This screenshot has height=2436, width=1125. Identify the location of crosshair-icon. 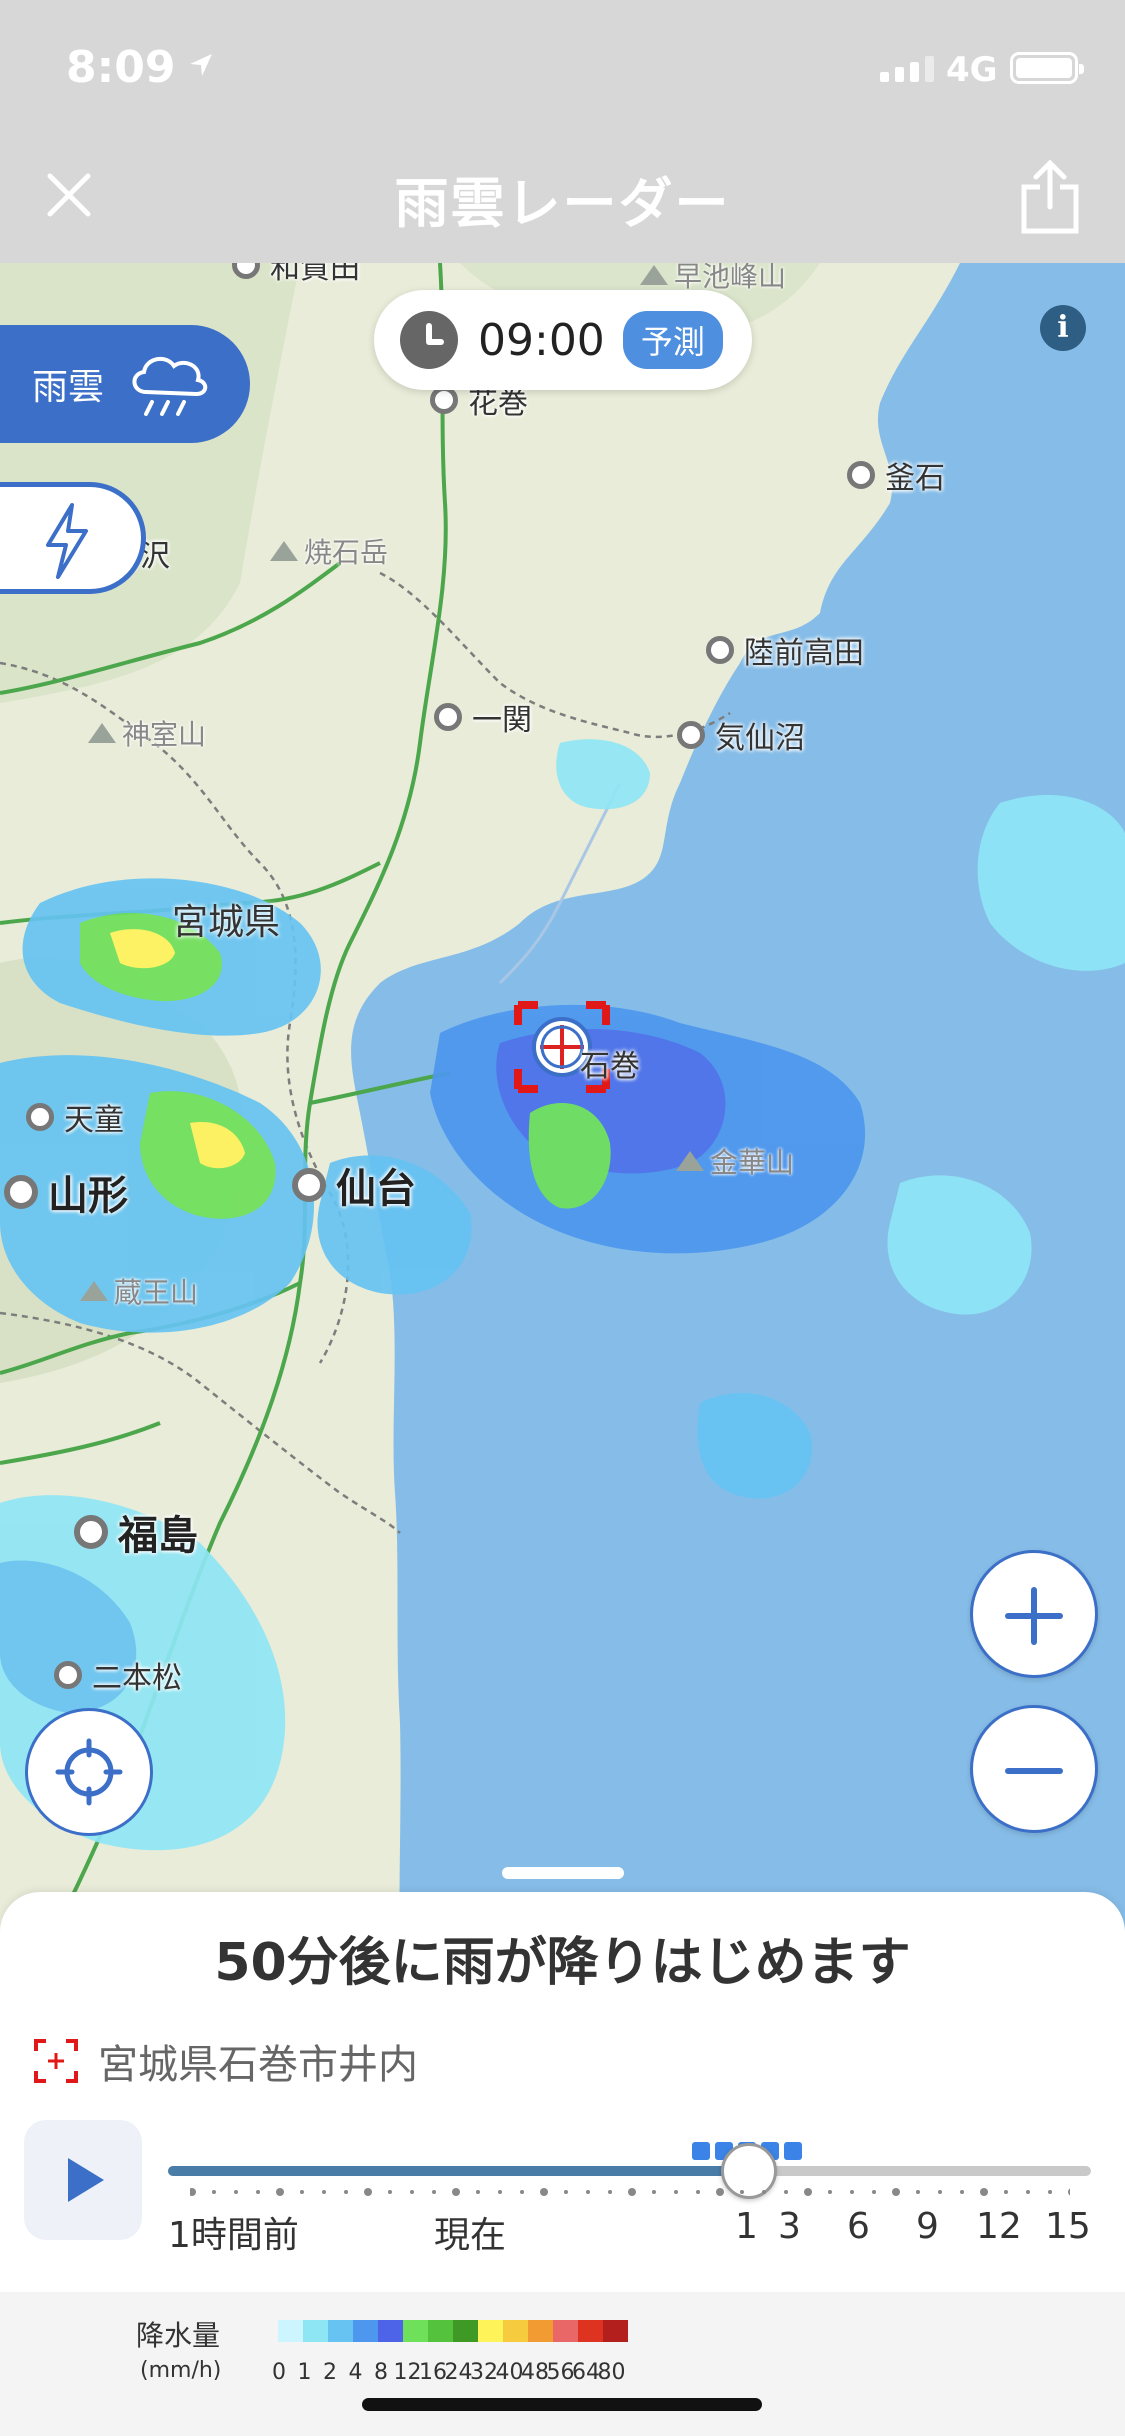
(89, 1772).